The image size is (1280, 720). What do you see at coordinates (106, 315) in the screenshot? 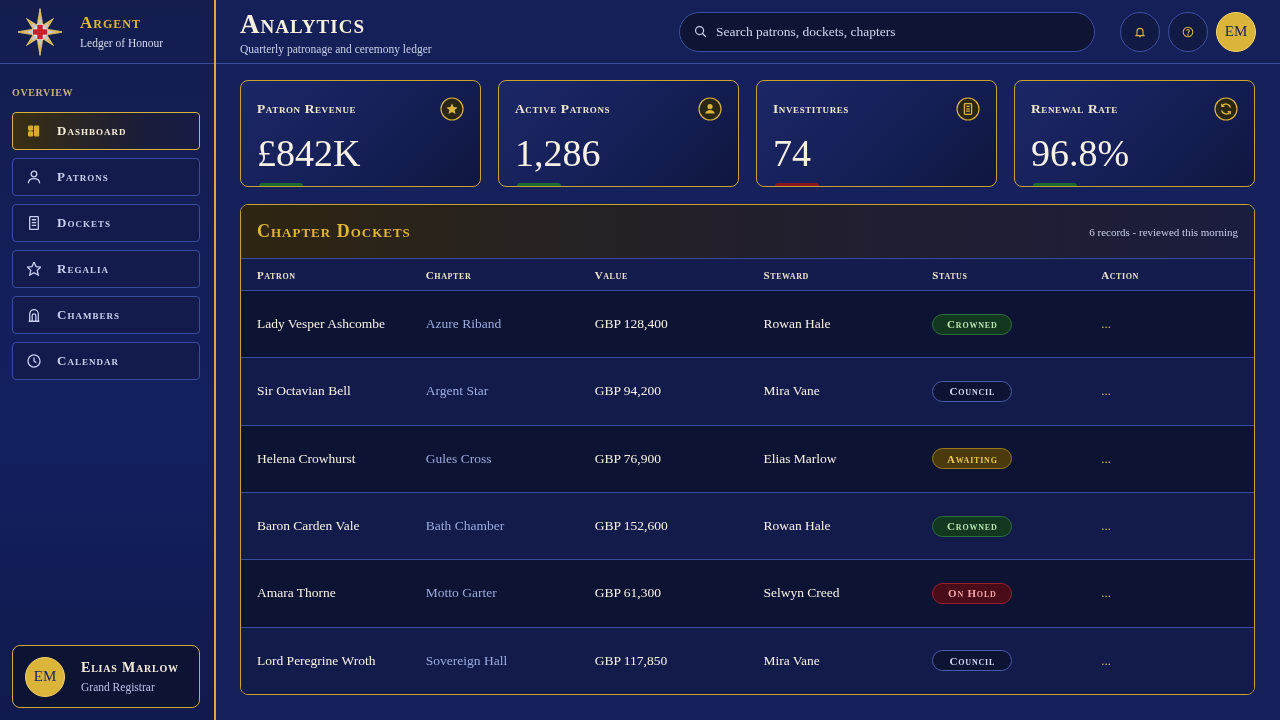
I see `sidebar-item: Chambers` at bounding box center [106, 315].